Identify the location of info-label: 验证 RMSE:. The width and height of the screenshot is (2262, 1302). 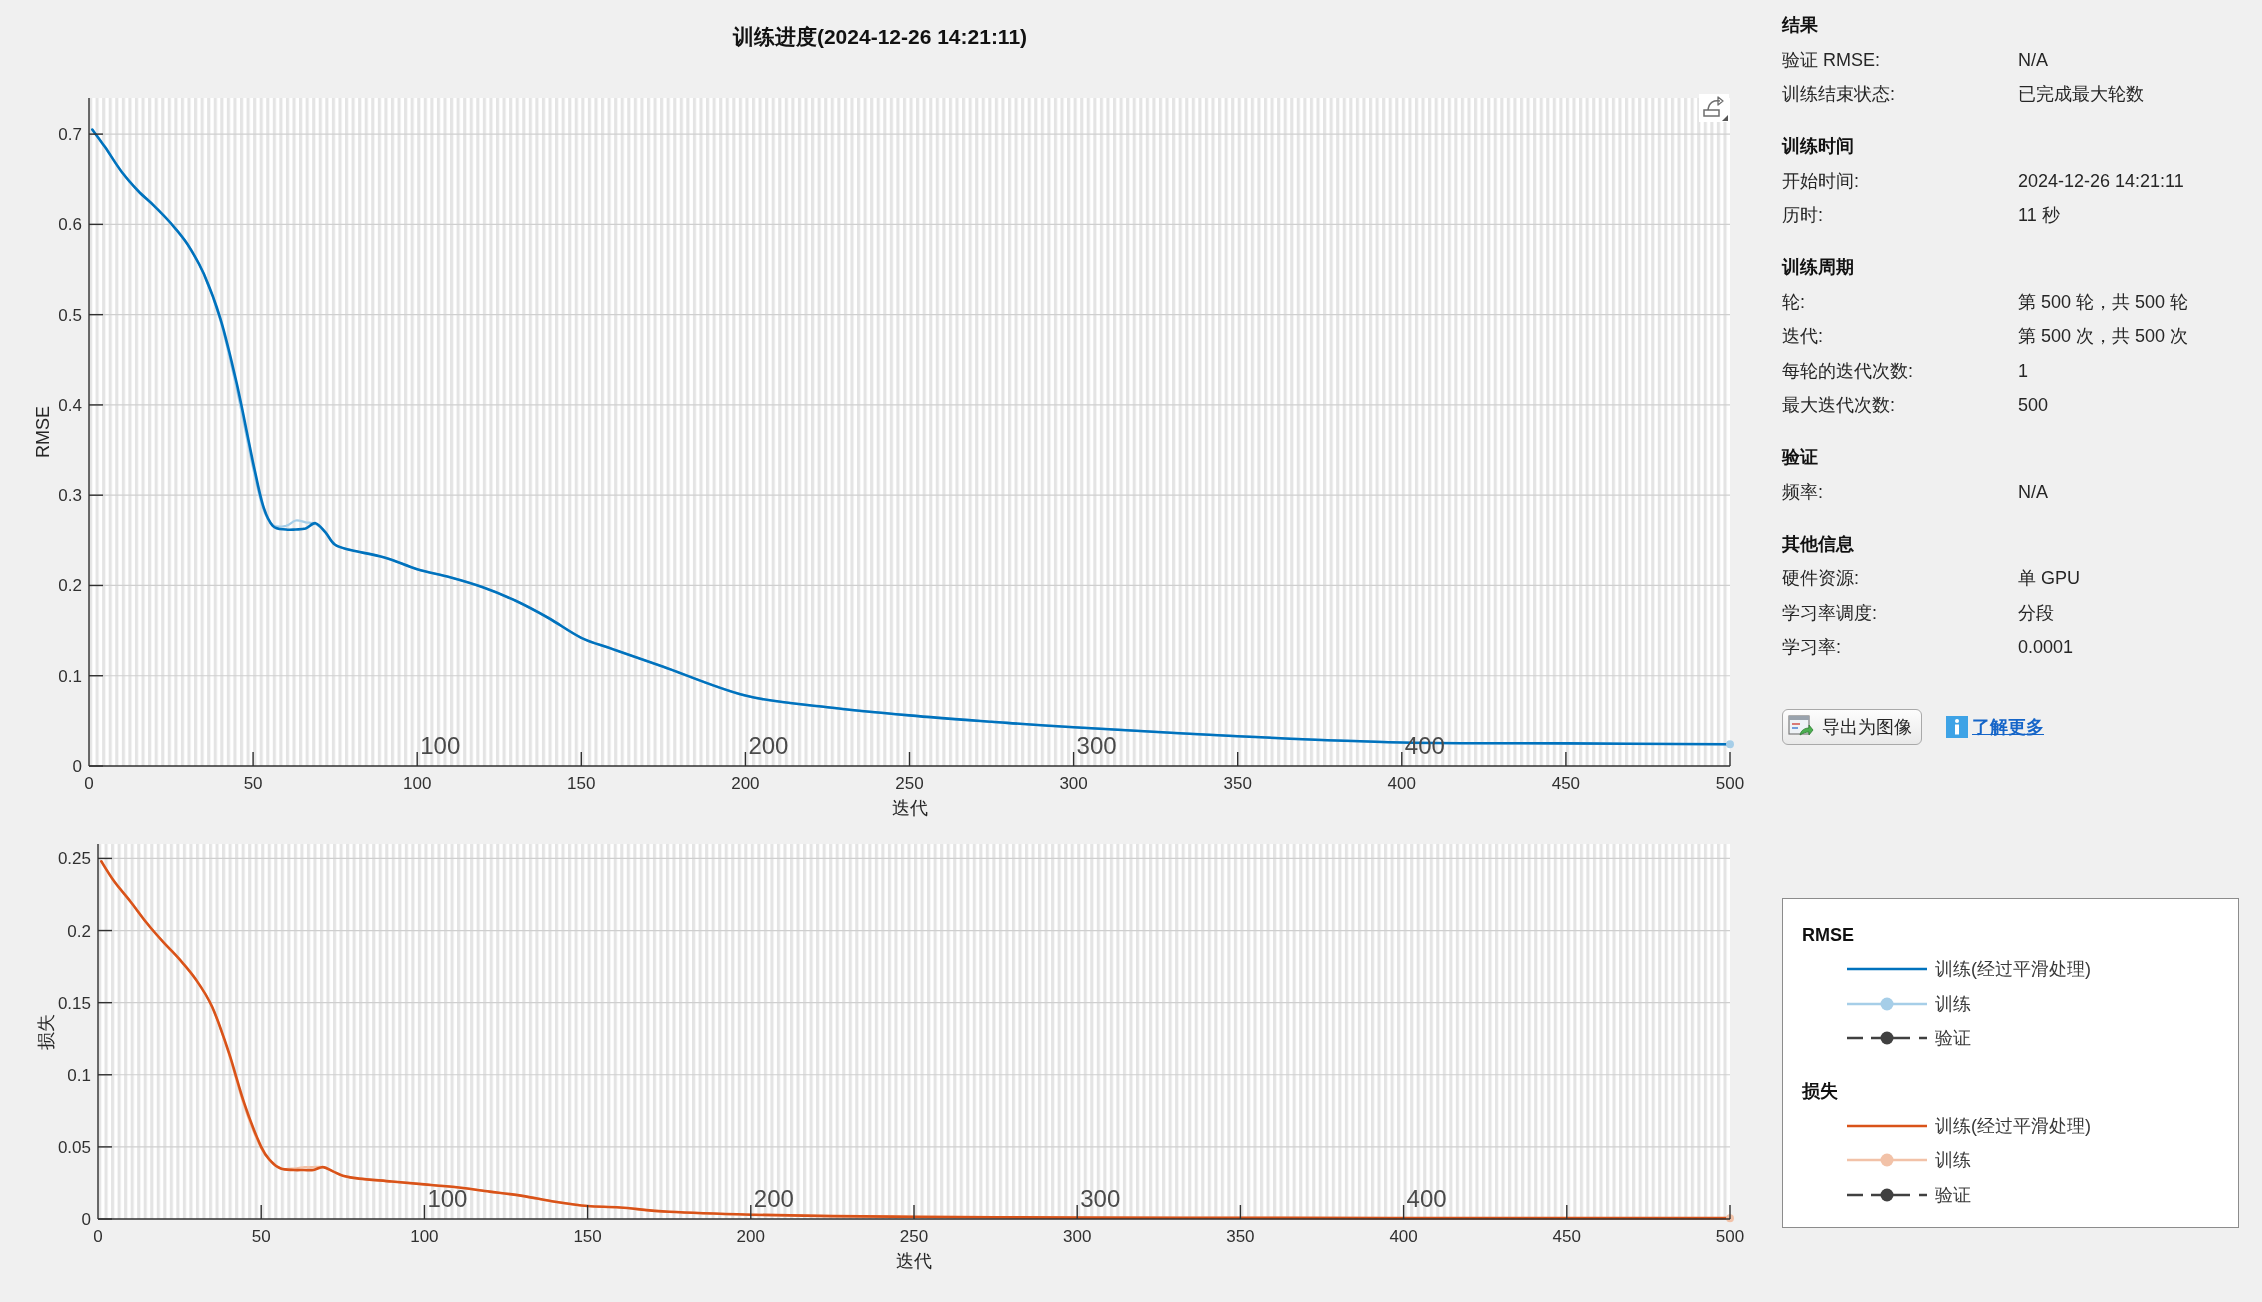
(1831, 60).